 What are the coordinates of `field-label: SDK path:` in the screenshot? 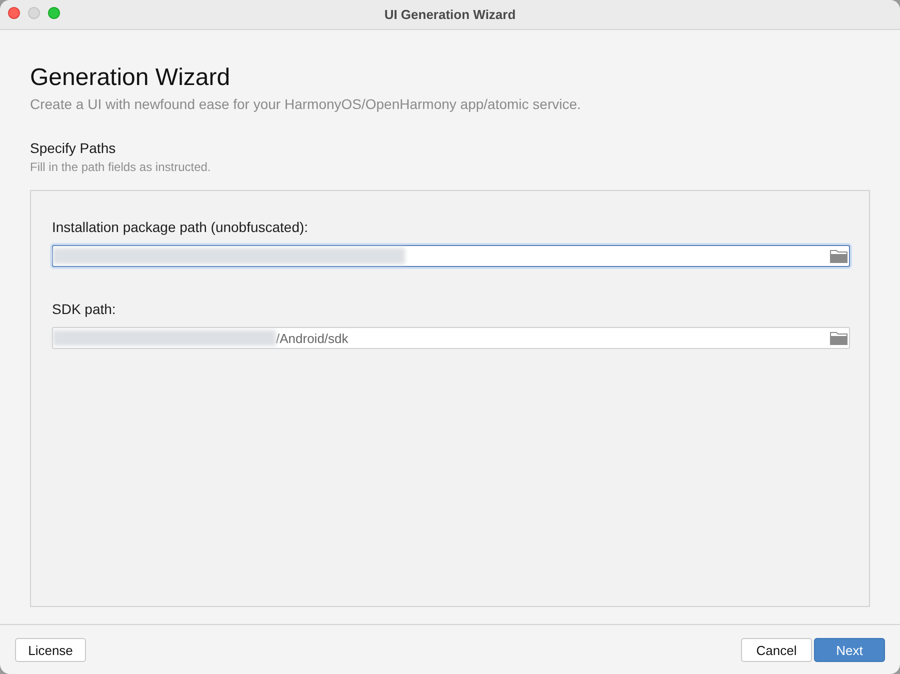 It's located at (84, 309).